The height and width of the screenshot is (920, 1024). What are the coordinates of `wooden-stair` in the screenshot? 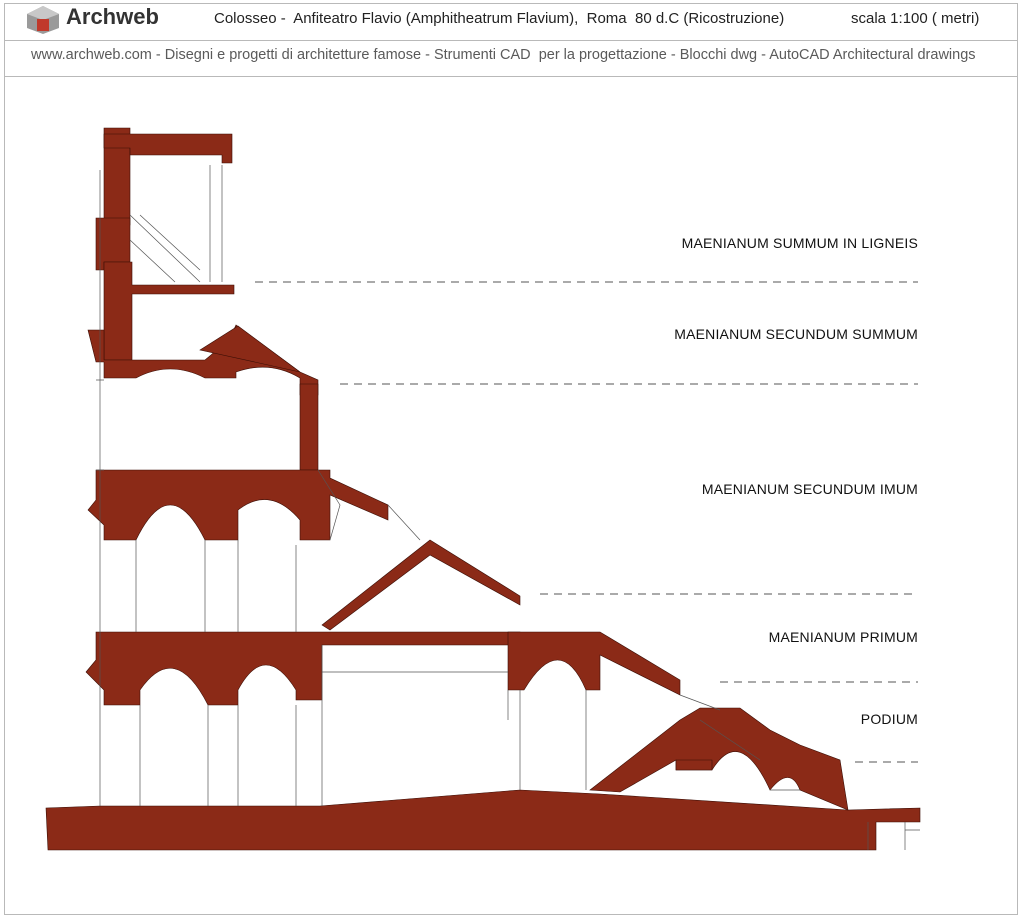 It's located at (165, 248).